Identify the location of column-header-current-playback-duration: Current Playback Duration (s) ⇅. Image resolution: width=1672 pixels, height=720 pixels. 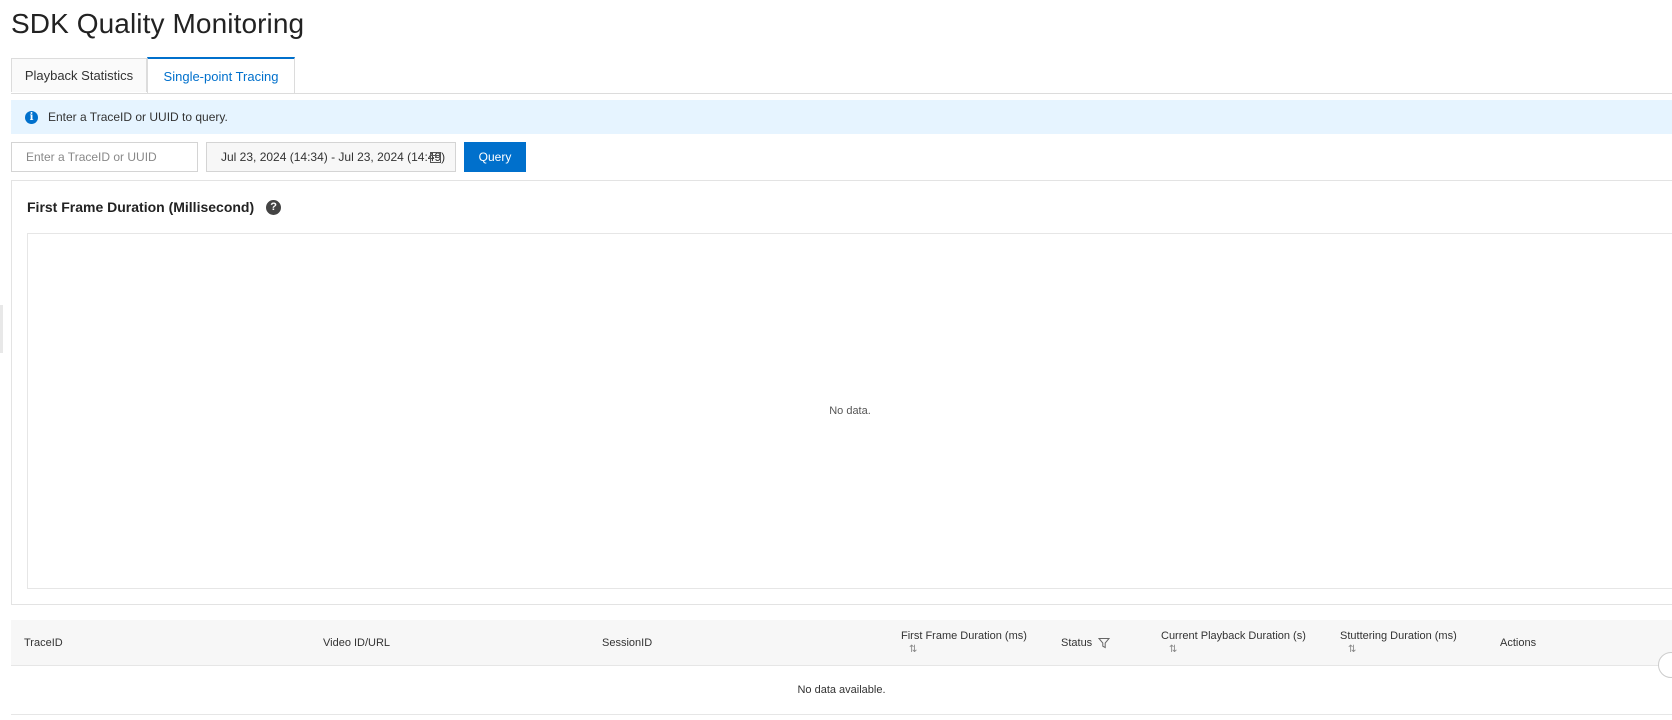
(1233, 642).